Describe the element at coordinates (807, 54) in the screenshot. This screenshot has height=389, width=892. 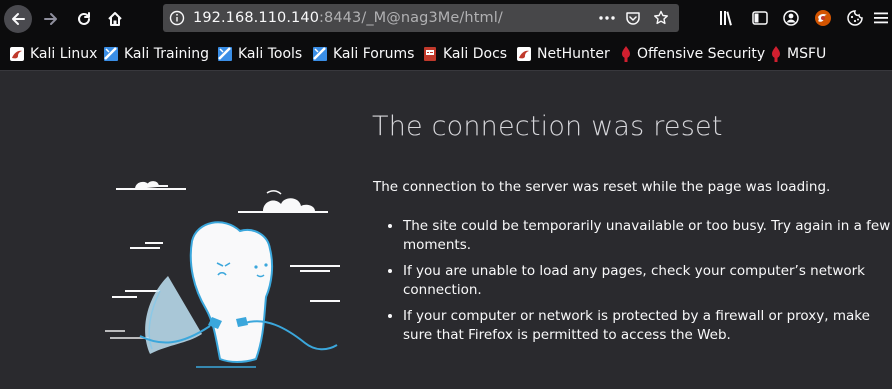
I see `bookmark-label: MSFU` at that location.